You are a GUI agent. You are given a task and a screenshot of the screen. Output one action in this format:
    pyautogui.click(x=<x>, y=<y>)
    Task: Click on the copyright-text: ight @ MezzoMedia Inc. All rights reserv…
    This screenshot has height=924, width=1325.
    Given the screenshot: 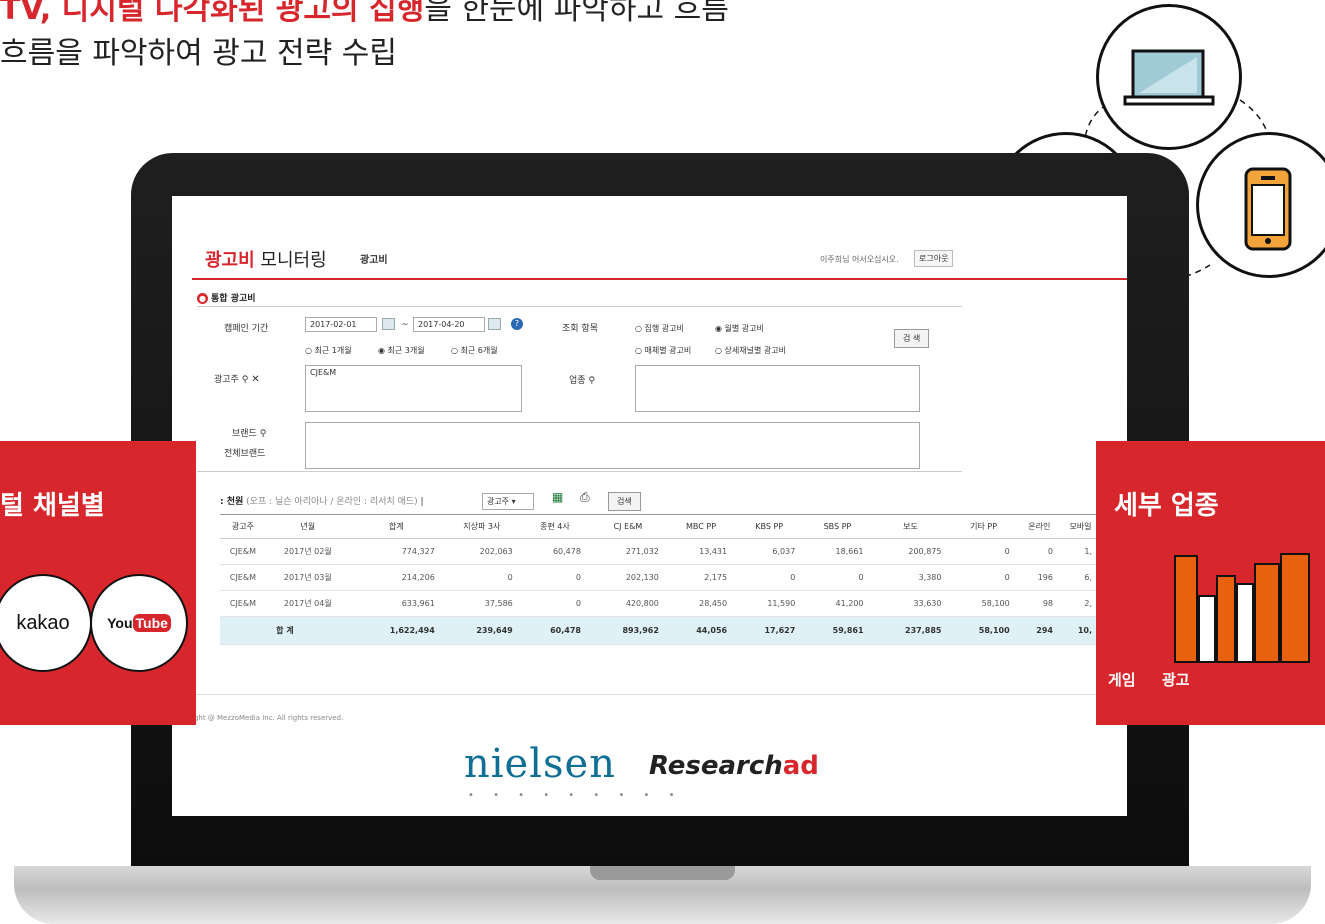 What is the action you would take?
    pyautogui.click(x=268, y=718)
    